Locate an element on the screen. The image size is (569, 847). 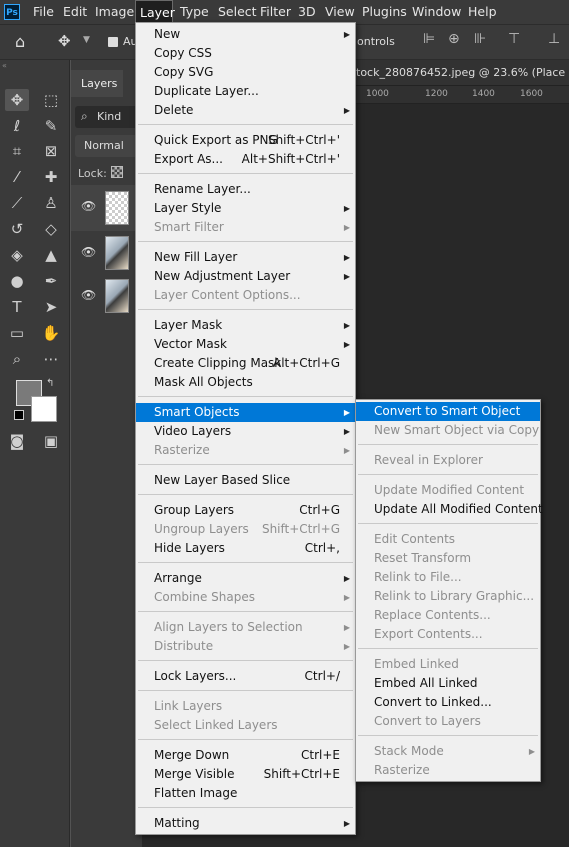
photoshop-app-icon: Ps is located at coordinates (12, 12).